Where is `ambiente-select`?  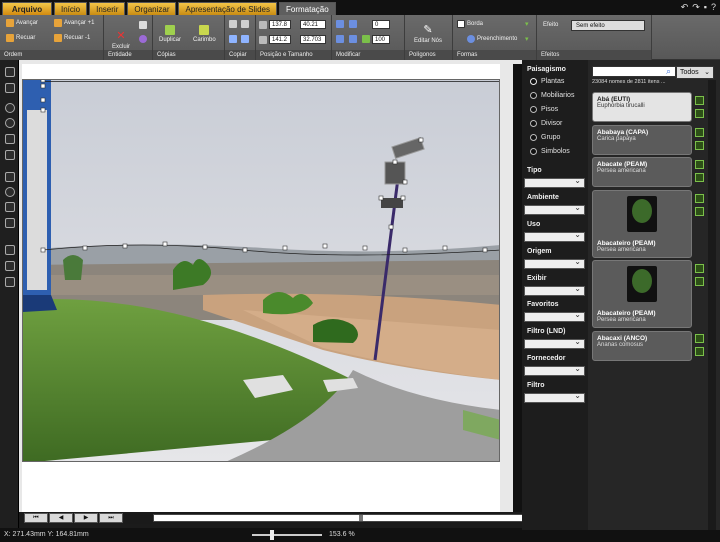
ambiente-select is located at coordinates (554, 209).